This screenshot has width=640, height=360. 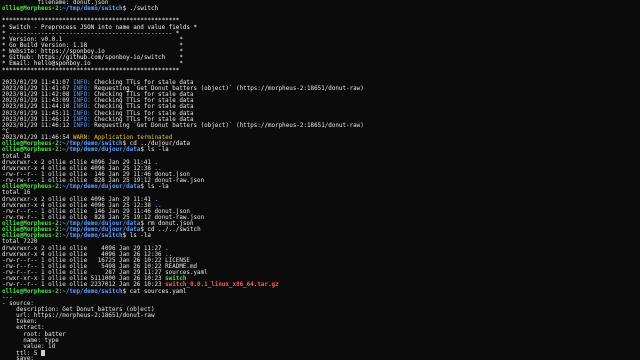 What do you see at coordinates (7, 297) in the screenshot?
I see `output-text: ---` at bounding box center [7, 297].